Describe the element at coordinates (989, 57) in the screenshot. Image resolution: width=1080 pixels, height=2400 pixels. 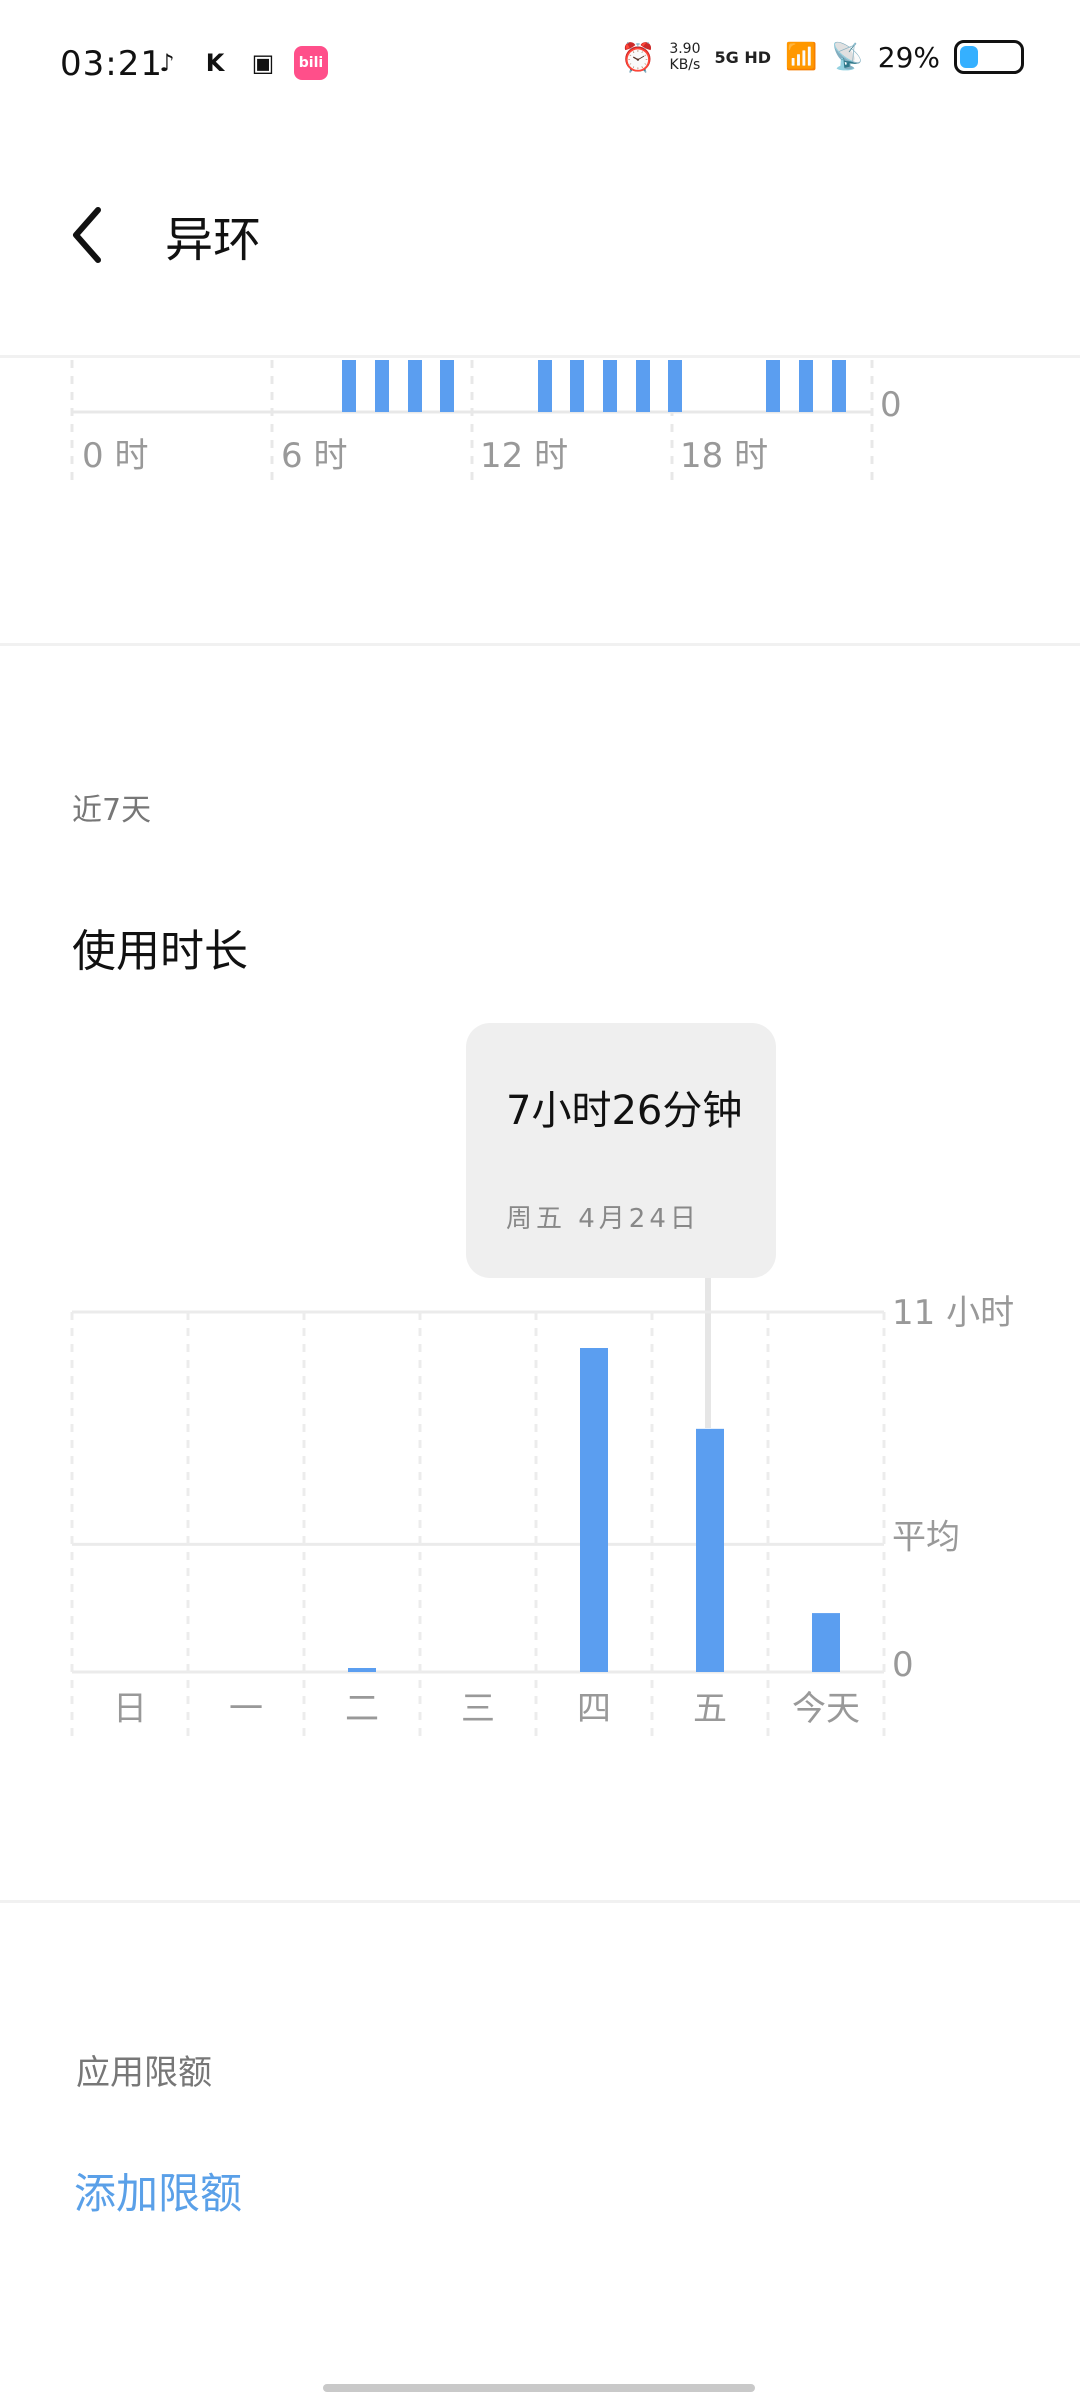
I see `battery-icon` at that location.